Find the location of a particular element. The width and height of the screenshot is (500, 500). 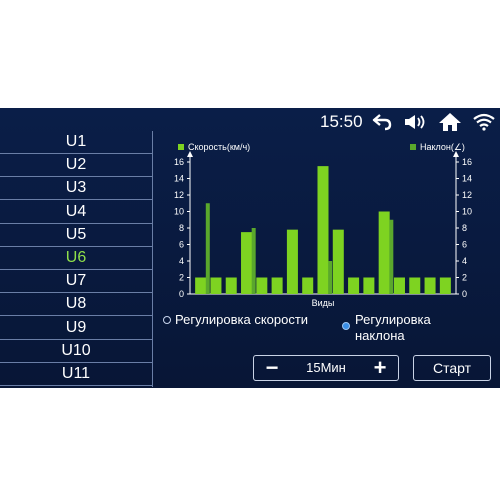

legend-right-swatch is located at coordinates (413, 147).